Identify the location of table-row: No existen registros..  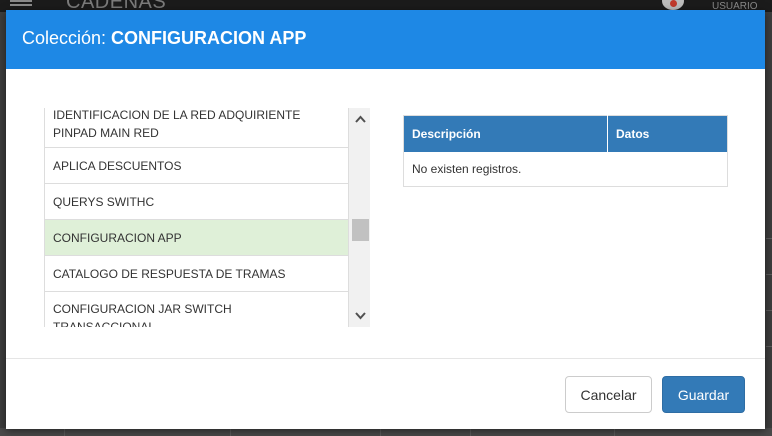
(566, 169).